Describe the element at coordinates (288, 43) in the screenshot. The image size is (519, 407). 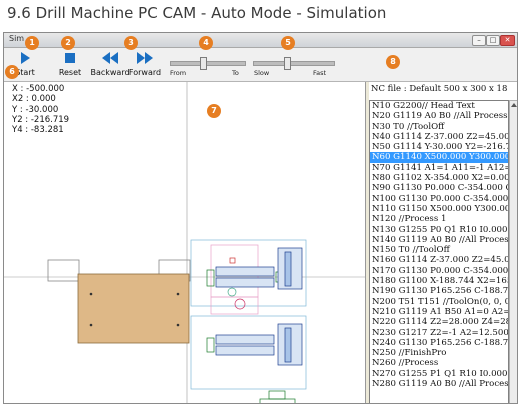
I see `callout-5: 5` at that location.